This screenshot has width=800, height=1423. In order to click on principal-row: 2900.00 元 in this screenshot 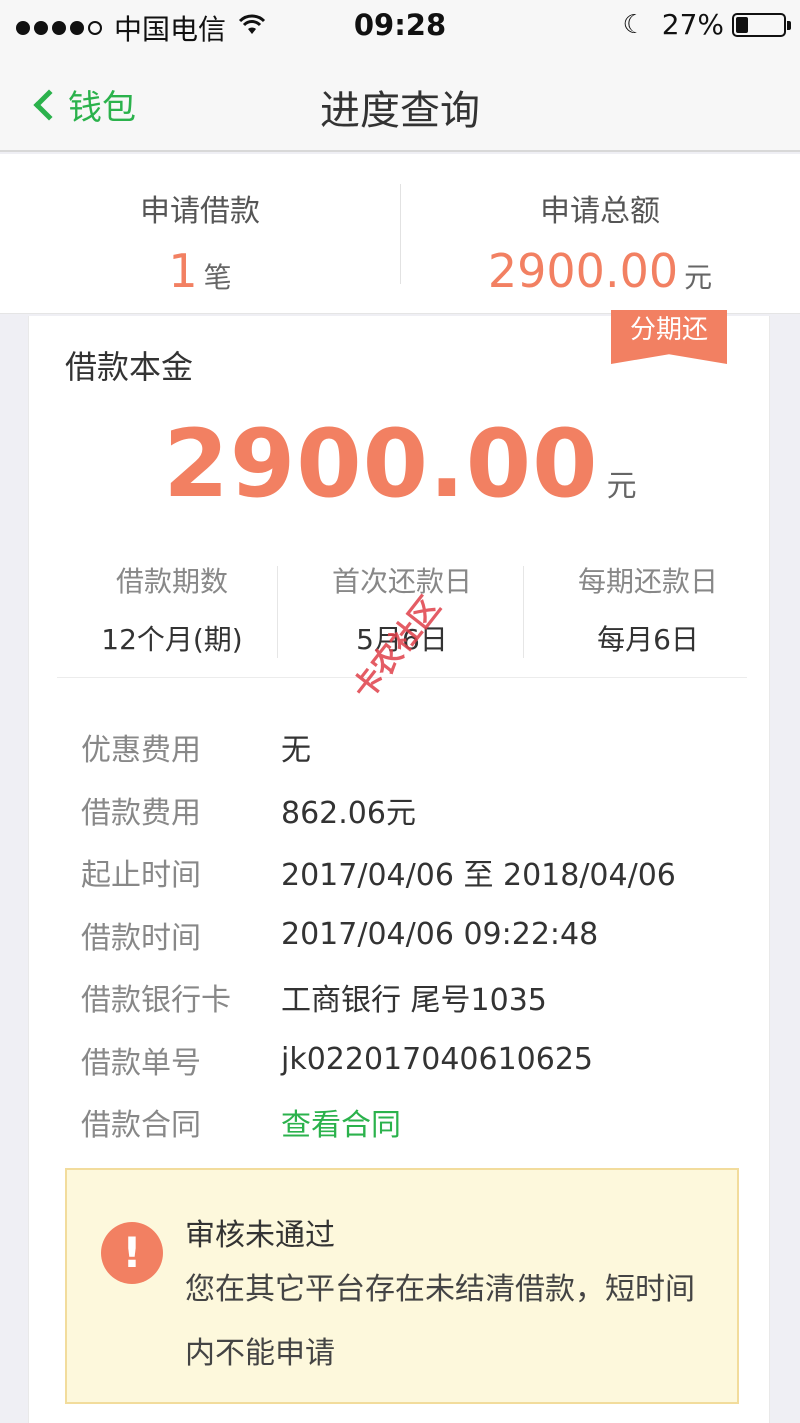, I will do `click(400, 464)`.